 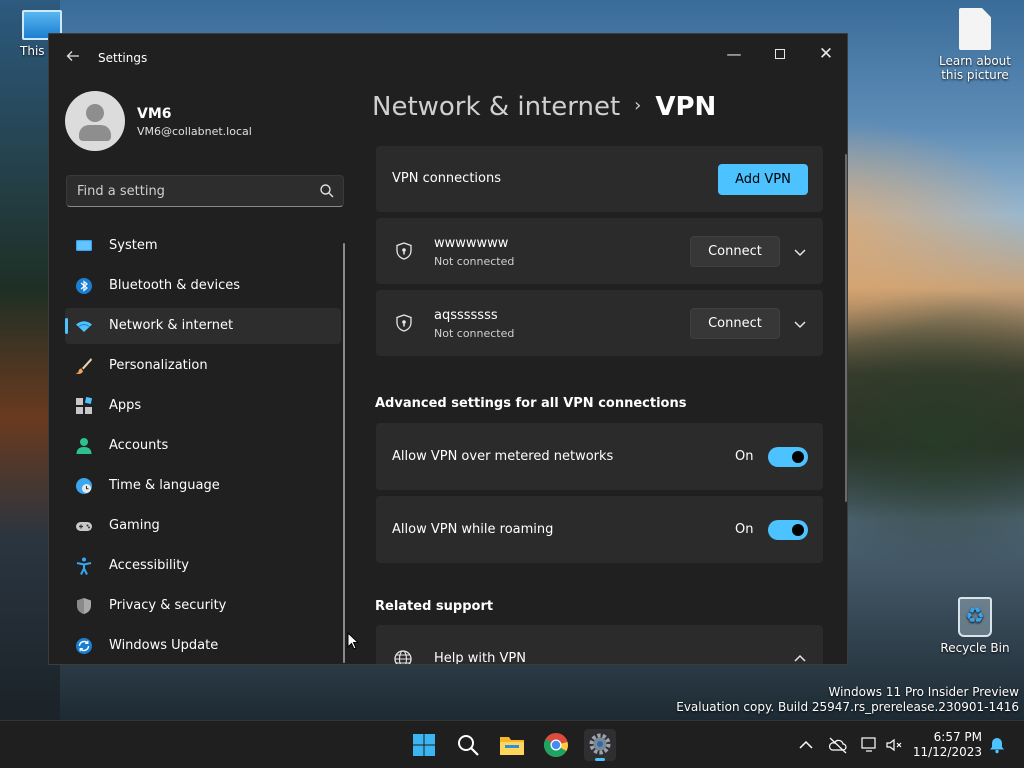 What do you see at coordinates (744, 456) in the screenshot?
I see `metered-toggle-state: On` at bounding box center [744, 456].